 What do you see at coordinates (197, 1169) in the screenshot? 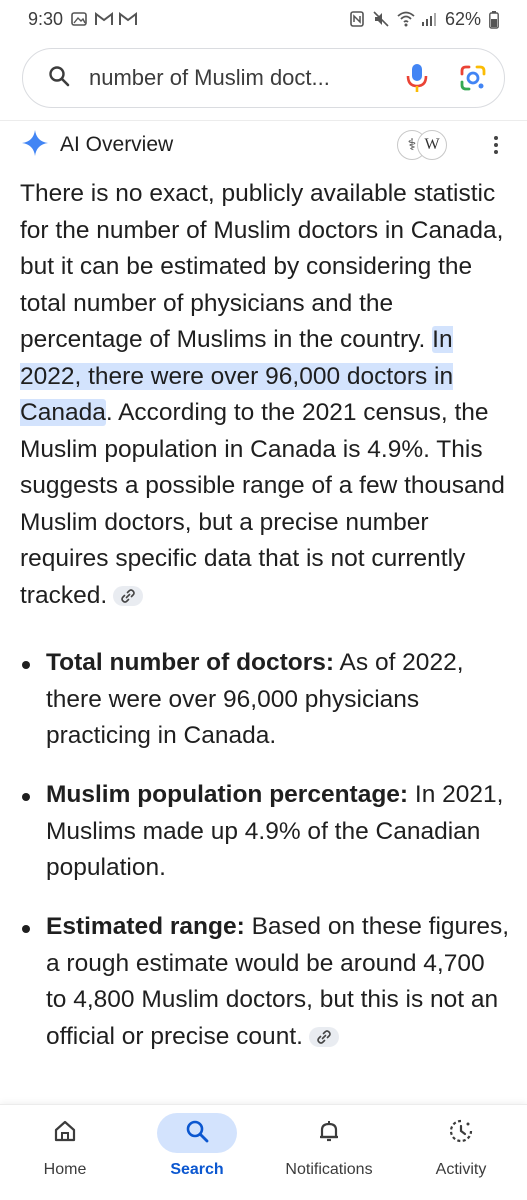
I see `nav-label: Search` at bounding box center [197, 1169].